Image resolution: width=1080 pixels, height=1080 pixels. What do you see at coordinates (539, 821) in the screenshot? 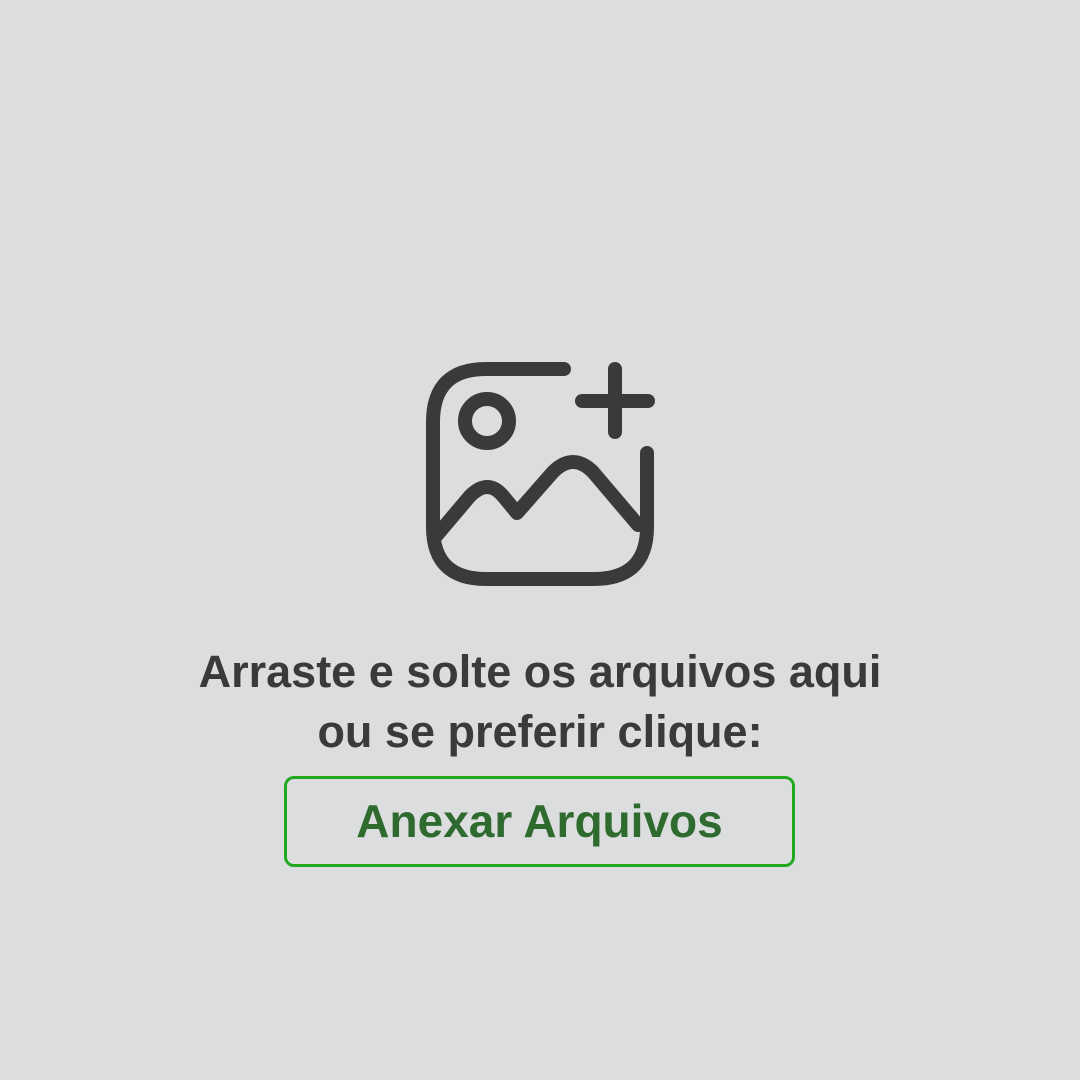
I see `attach-files-button: Anexar Arquivos` at bounding box center [539, 821].